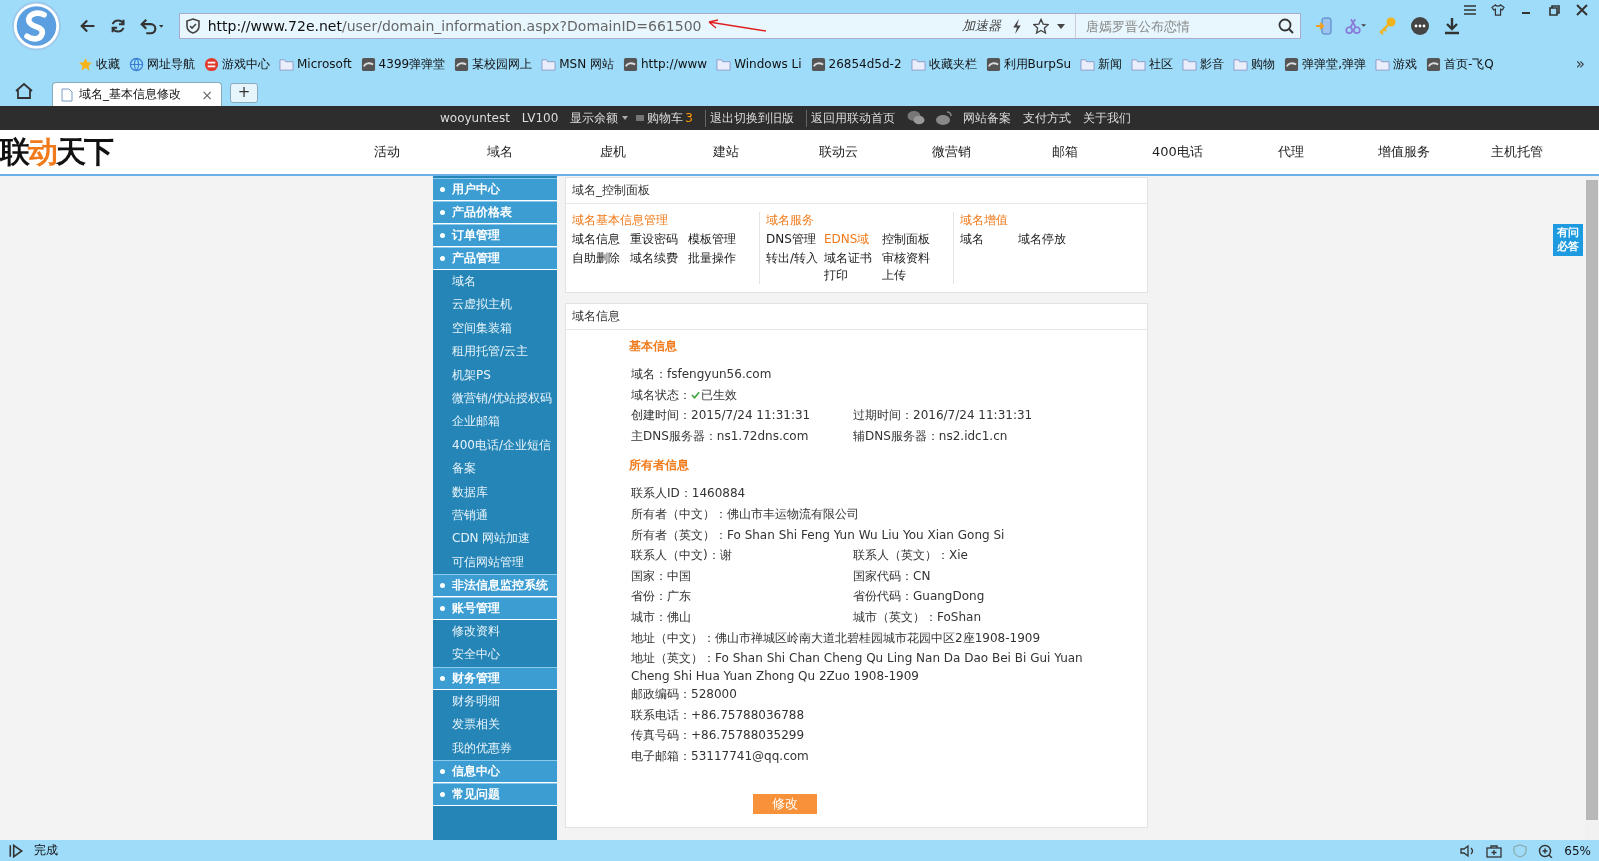  I want to click on sidebar-item: 可信网站管理, so click(495, 562).